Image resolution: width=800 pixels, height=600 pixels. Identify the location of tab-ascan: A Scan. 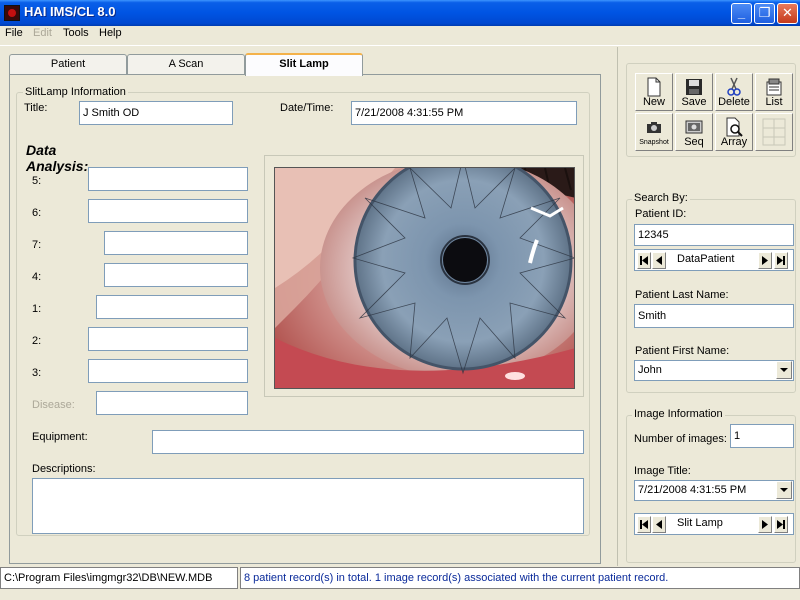
(186, 64).